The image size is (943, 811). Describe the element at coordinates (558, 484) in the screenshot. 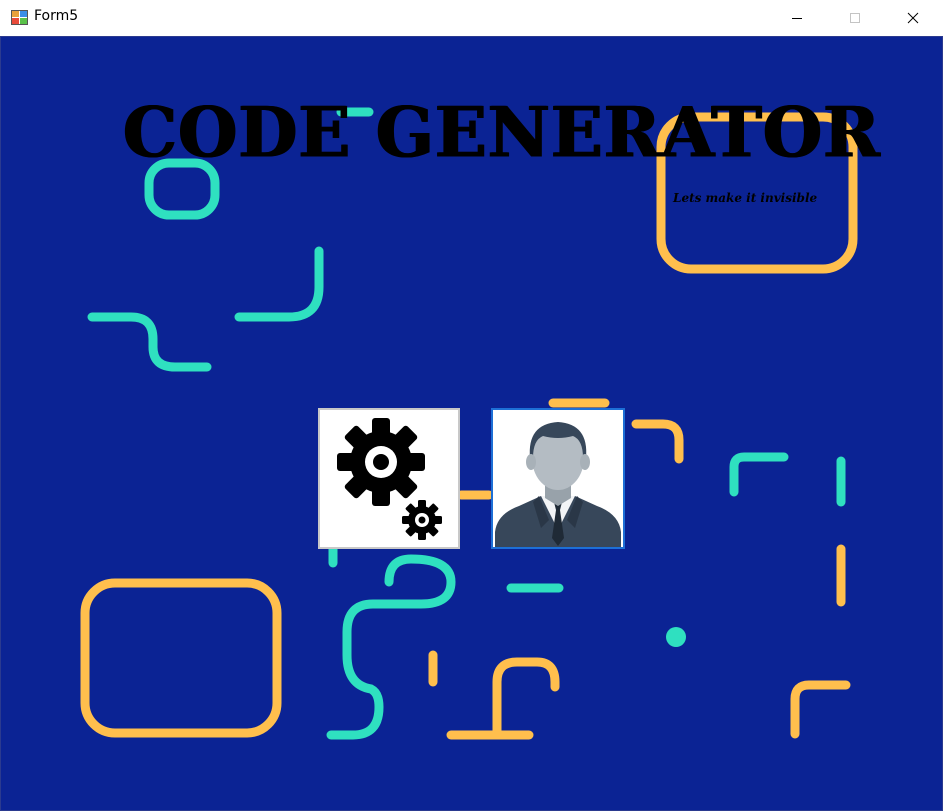

I see `user-profile-icon` at that location.